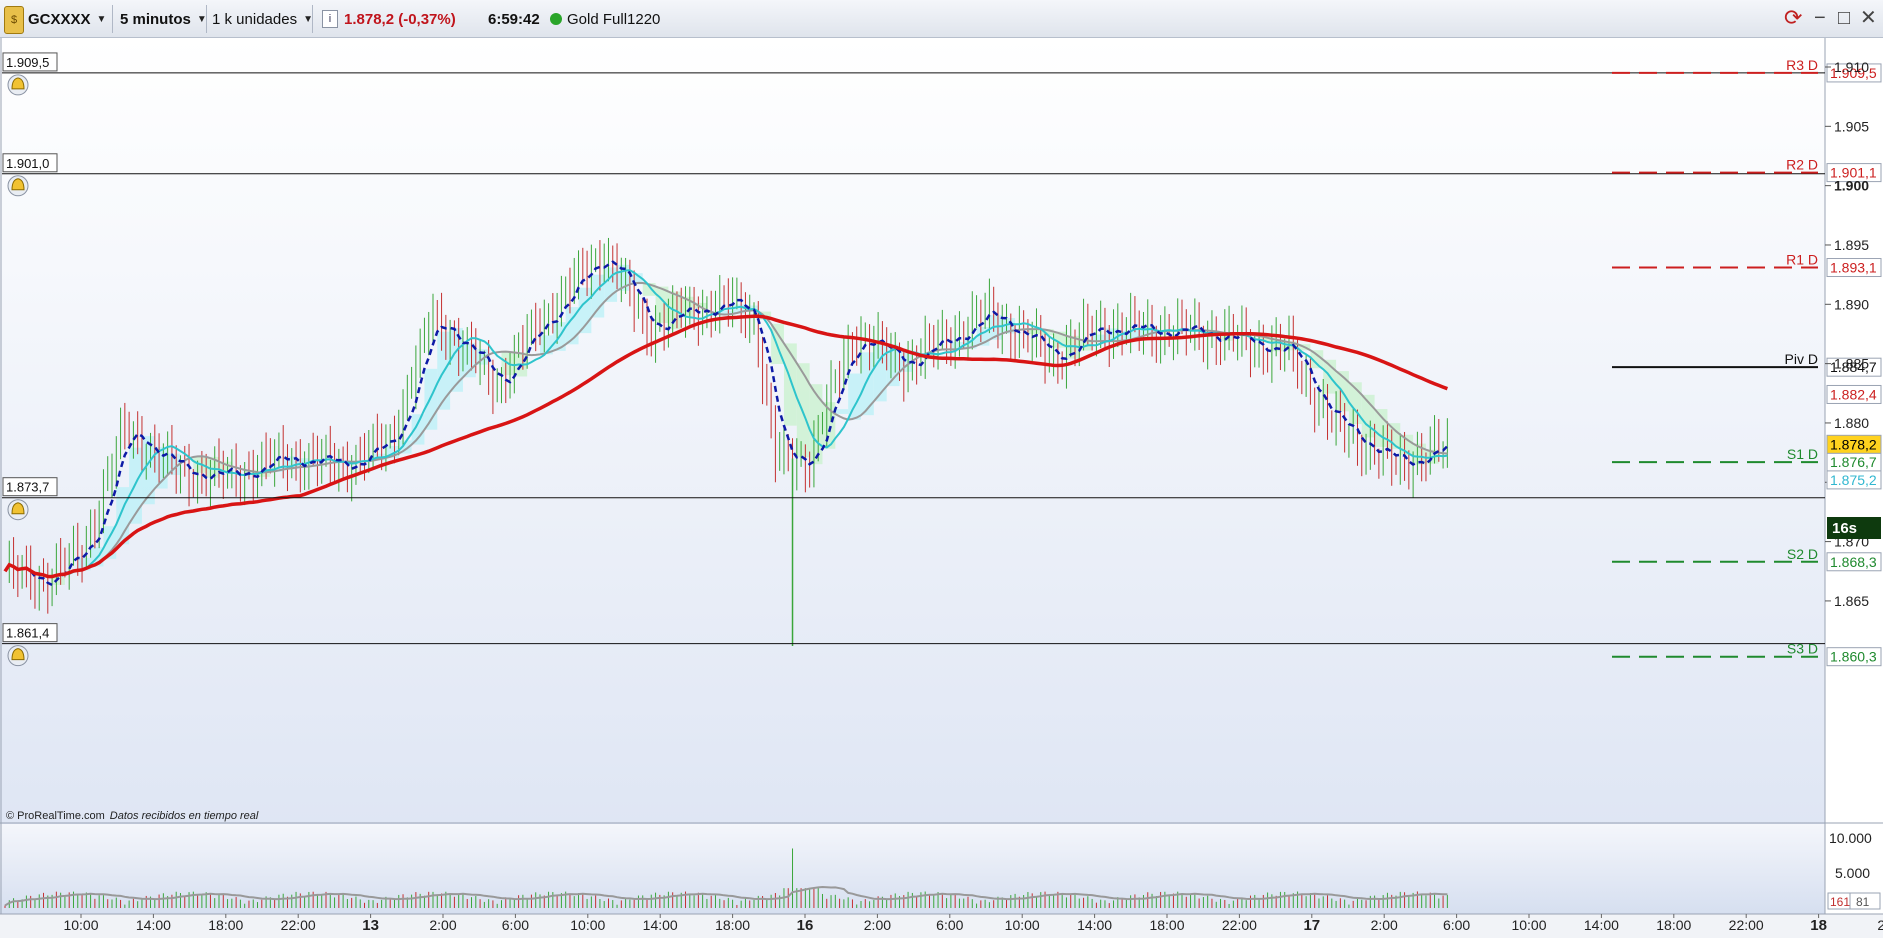 This screenshot has width=1883, height=938. What do you see at coordinates (1851, 304) in the screenshot?
I see `price-tick-label: 1.890` at bounding box center [1851, 304].